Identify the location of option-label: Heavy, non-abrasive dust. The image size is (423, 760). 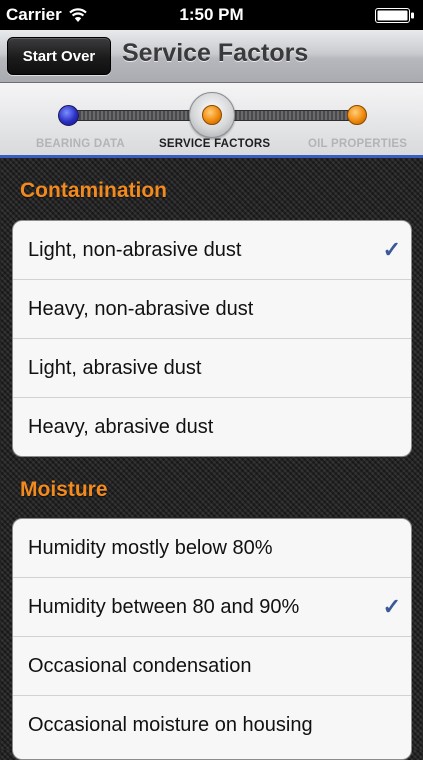
(141, 308).